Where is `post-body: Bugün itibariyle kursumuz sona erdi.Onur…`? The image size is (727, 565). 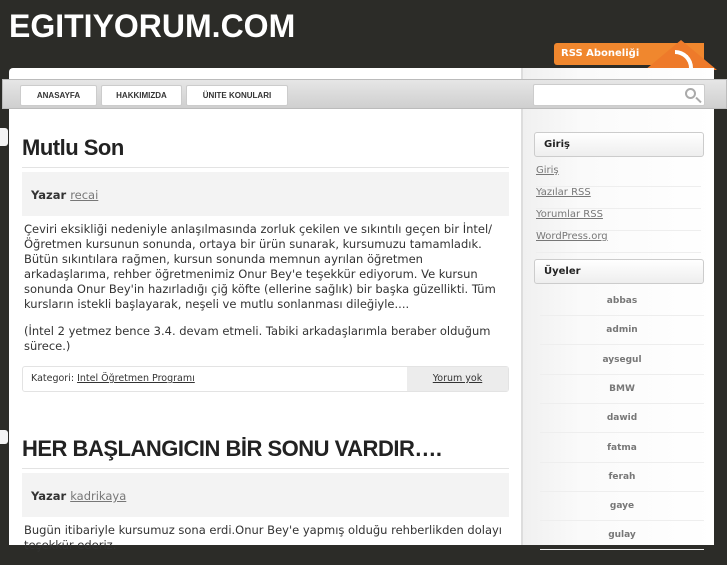 post-body: Bugün itibariyle kursumuz sona erdi.Onur… is located at coordinates (265, 535).